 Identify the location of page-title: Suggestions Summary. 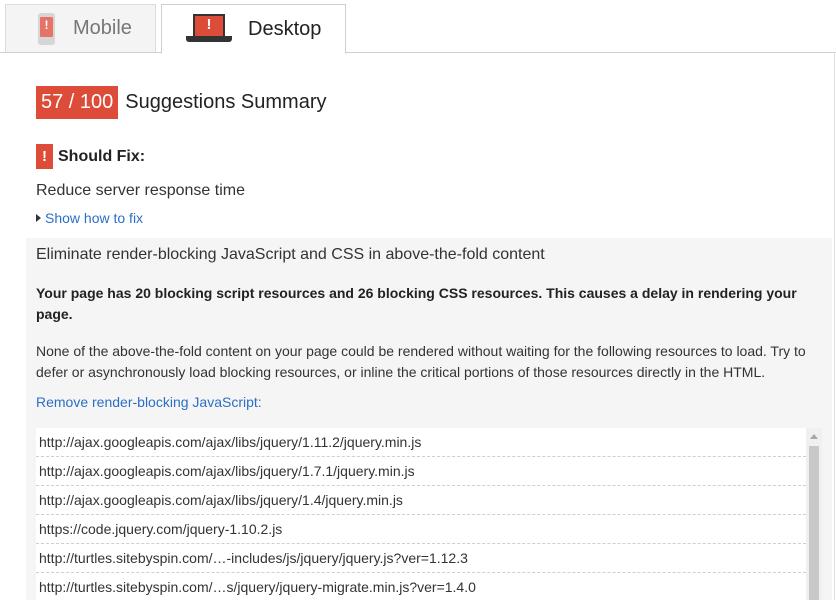
(226, 102).